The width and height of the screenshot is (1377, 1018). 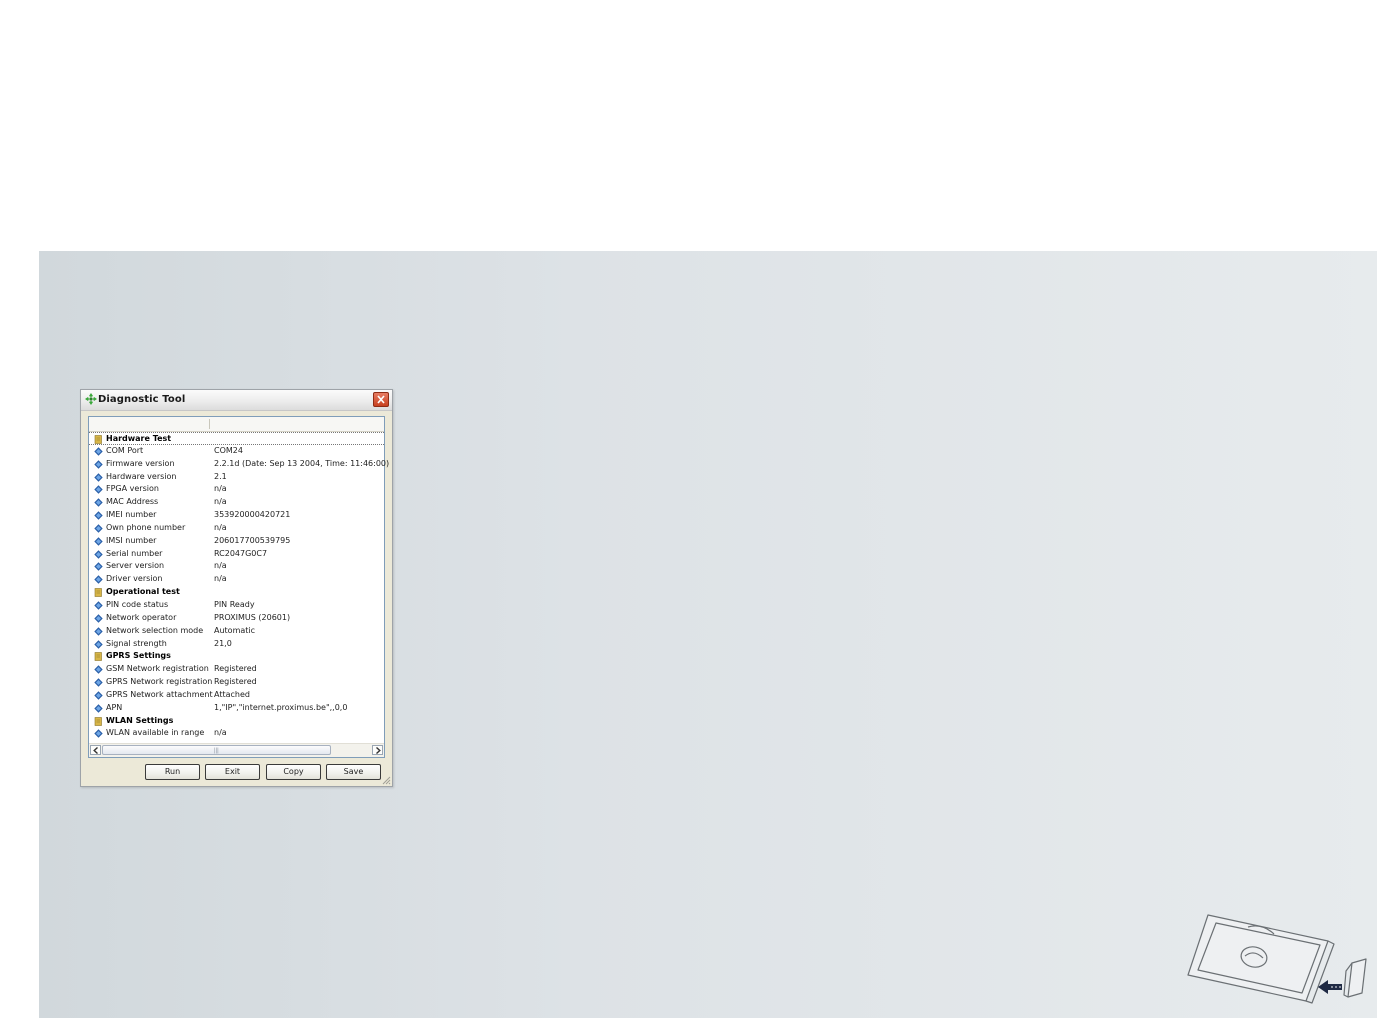 What do you see at coordinates (155, 733) in the screenshot?
I see `item-label: WLAN available in range` at bounding box center [155, 733].